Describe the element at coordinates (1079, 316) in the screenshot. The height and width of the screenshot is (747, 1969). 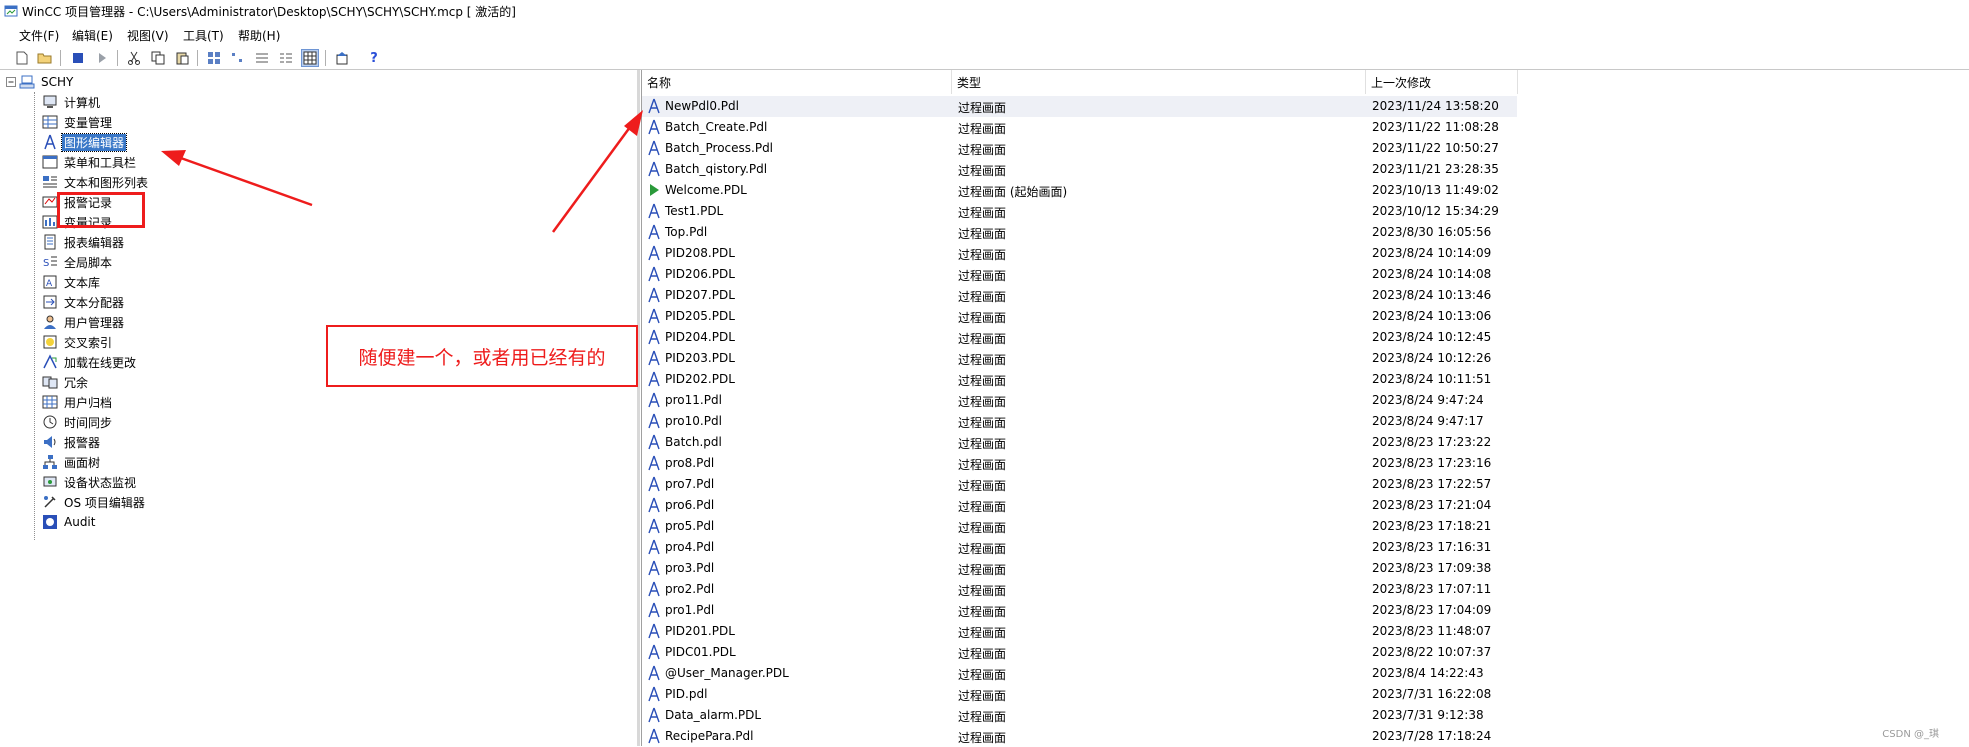
I see `file-row: PID205.PDL 过程画面 2023/8/24 10:13:06` at that location.